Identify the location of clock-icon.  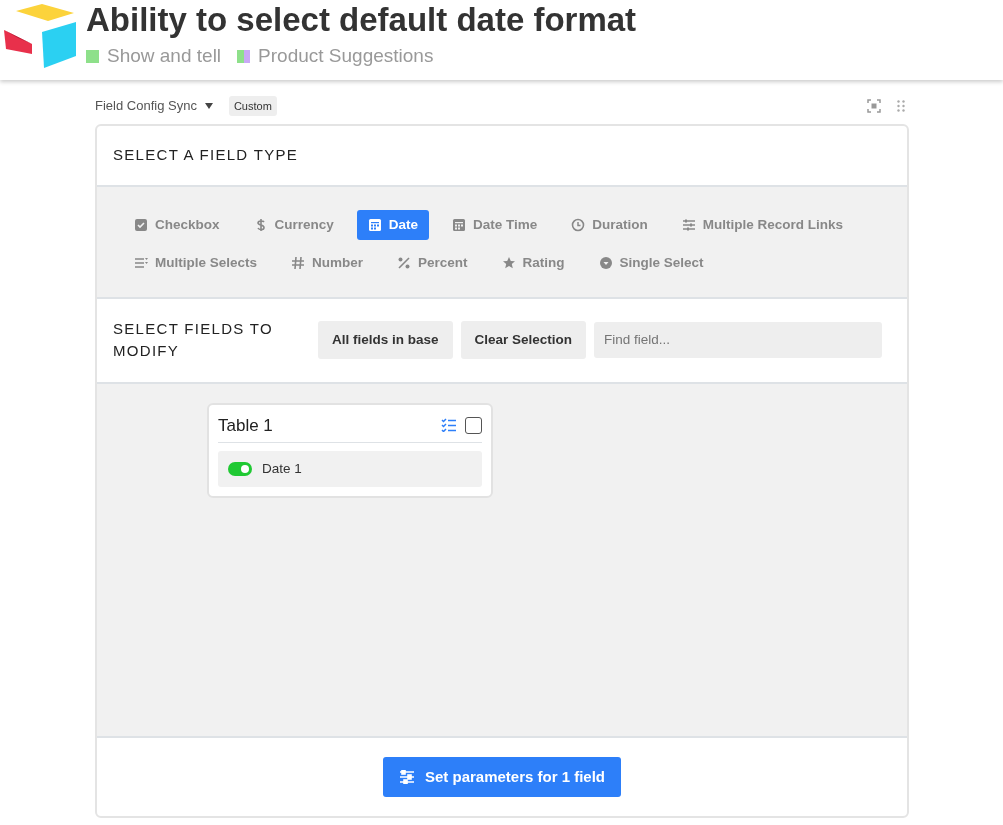
(578, 225).